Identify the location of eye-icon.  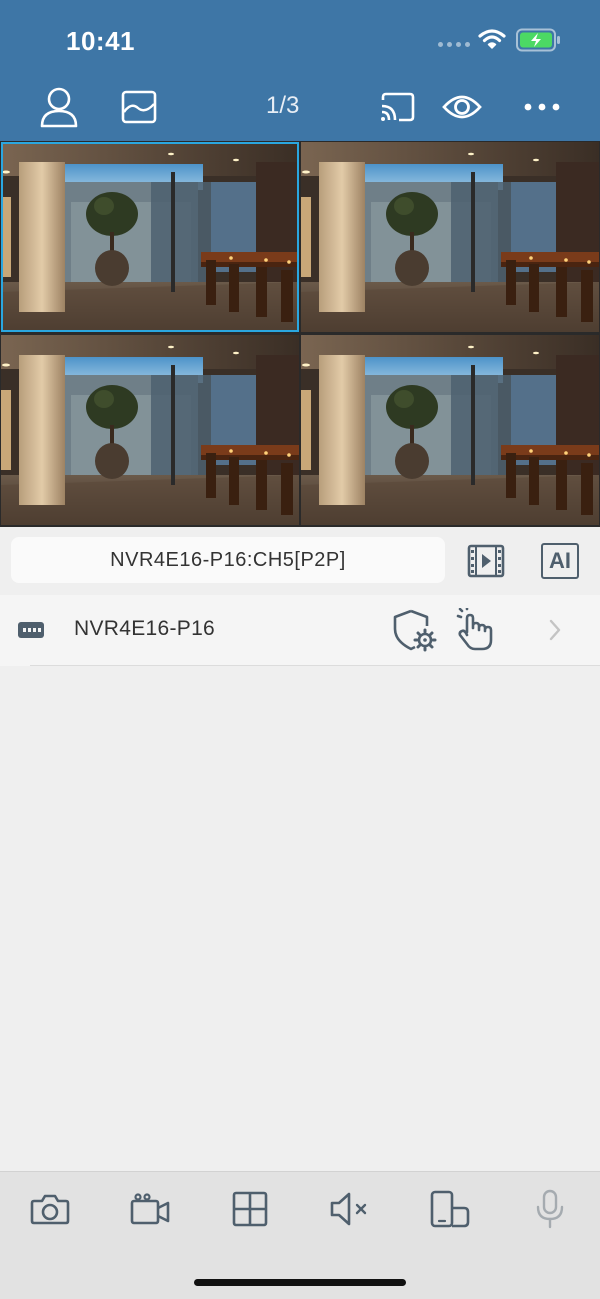
(462, 107).